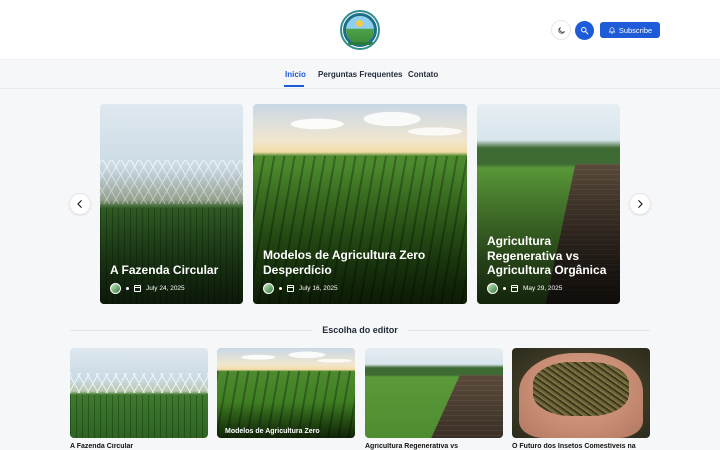 This screenshot has height=450, width=720. I want to click on nav-item-perguntas-frequentes: Perguntas Frequentes, so click(360, 74).